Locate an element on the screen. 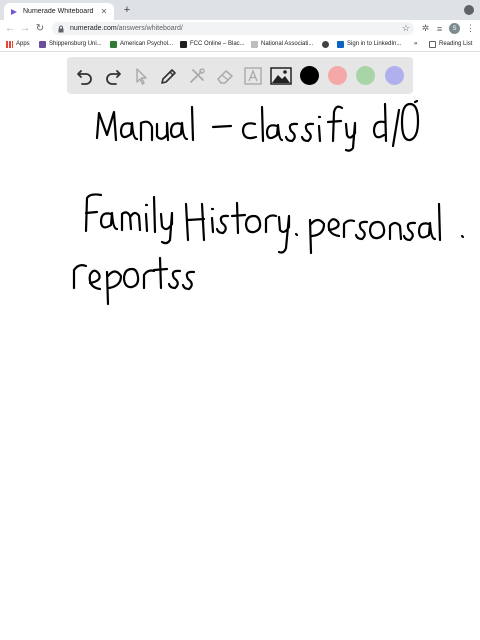  forward-arrow-icon: → is located at coordinates (25, 28).